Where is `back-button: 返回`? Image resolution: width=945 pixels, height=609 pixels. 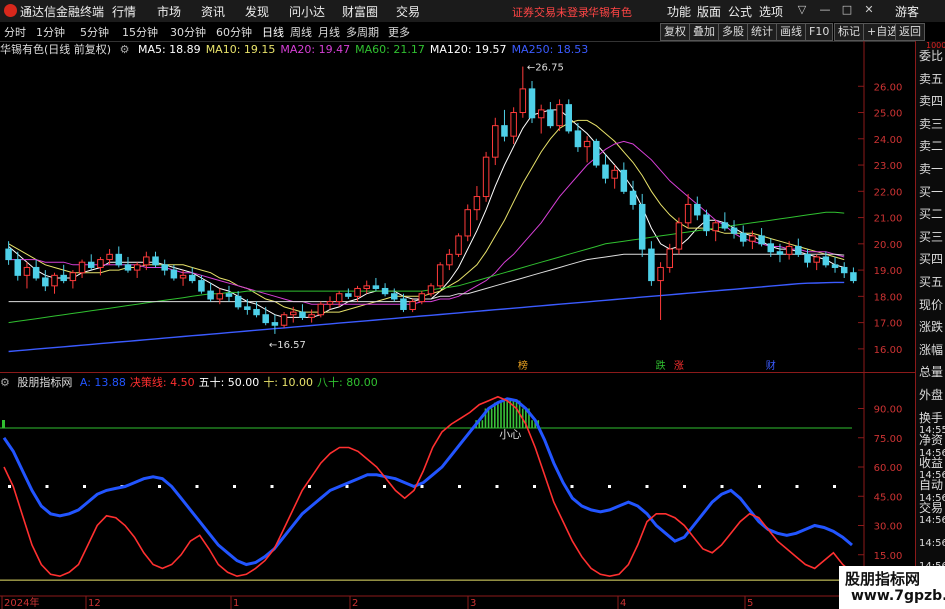
back-button: 返回 is located at coordinates (910, 32).